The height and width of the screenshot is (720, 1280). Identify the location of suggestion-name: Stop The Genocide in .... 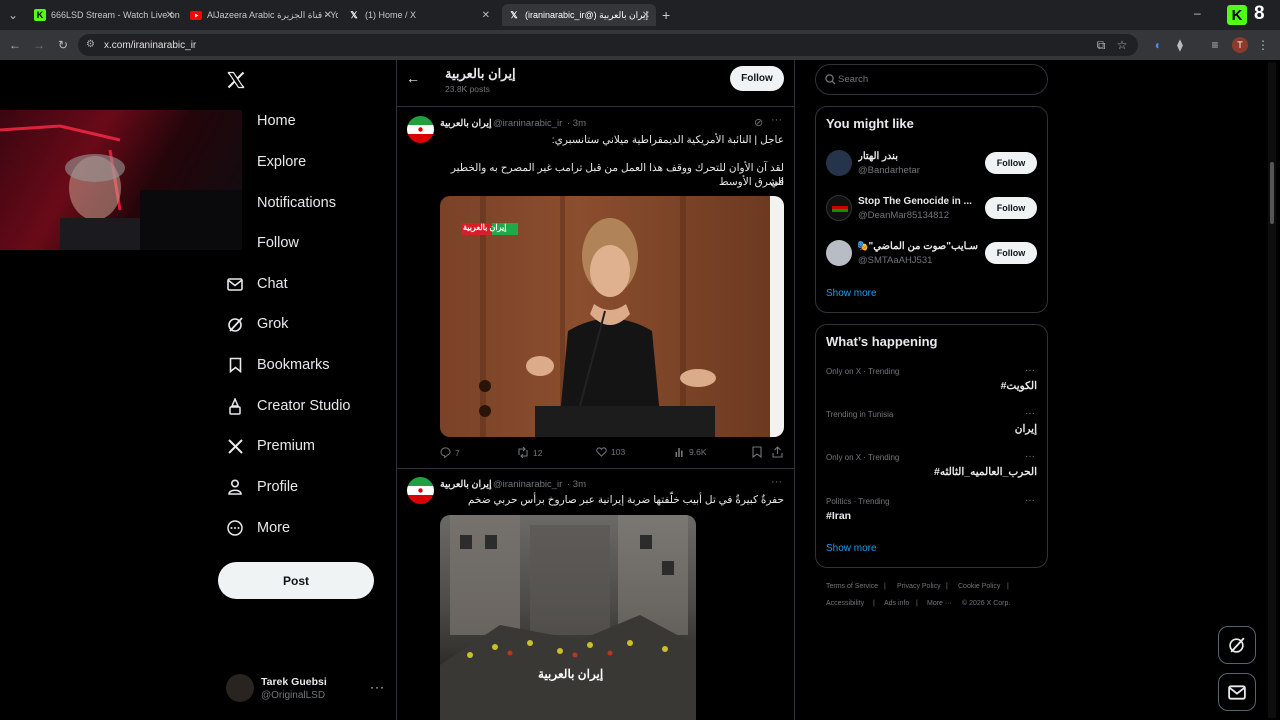
(918, 201).